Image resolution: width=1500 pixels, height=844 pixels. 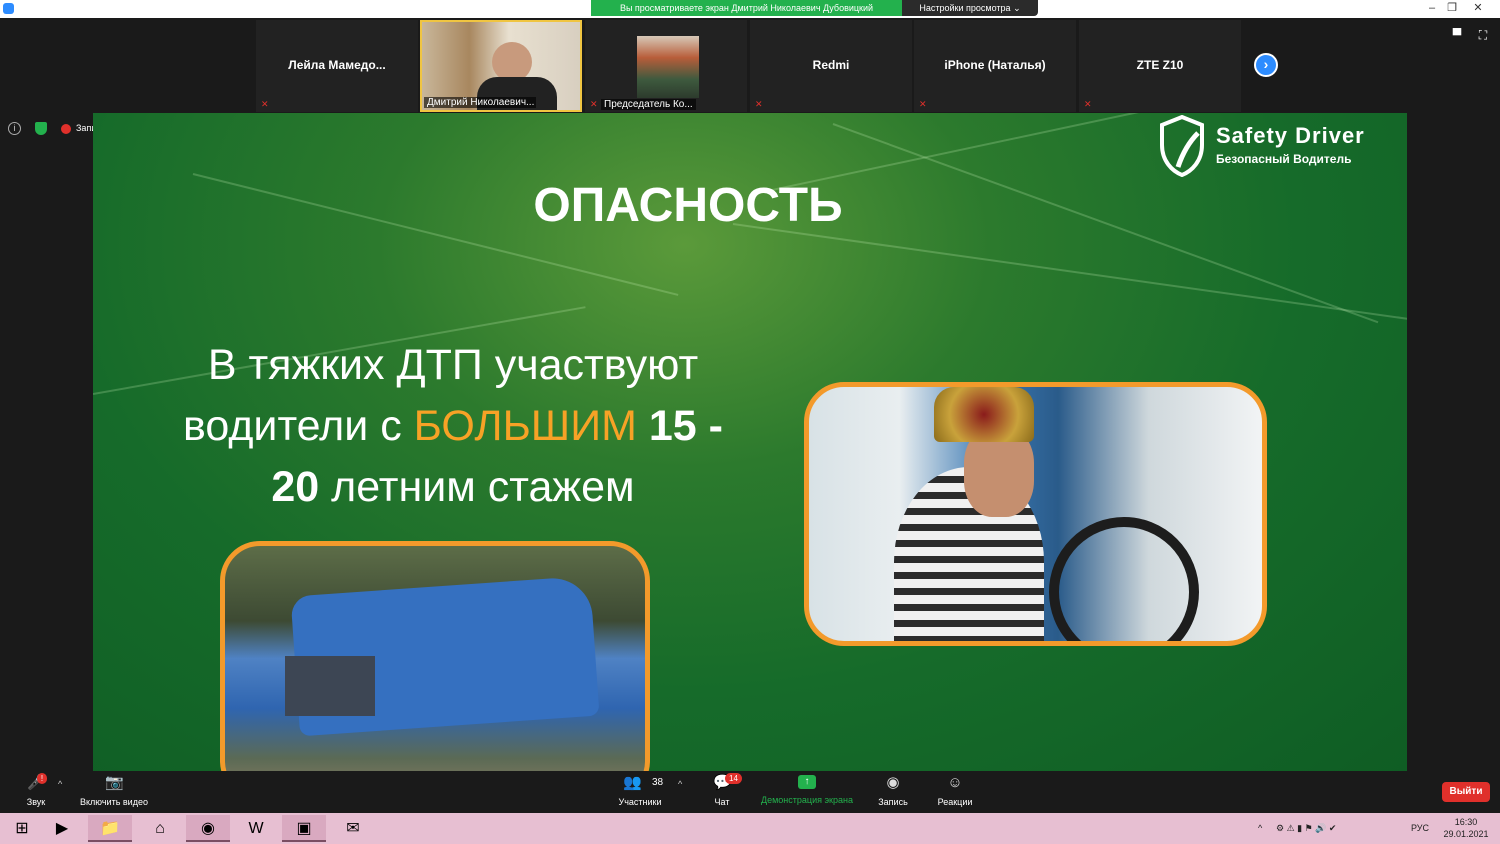 What do you see at coordinates (1124, 579) in the screenshot?
I see `steering-wheel-shape` at bounding box center [1124, 579].